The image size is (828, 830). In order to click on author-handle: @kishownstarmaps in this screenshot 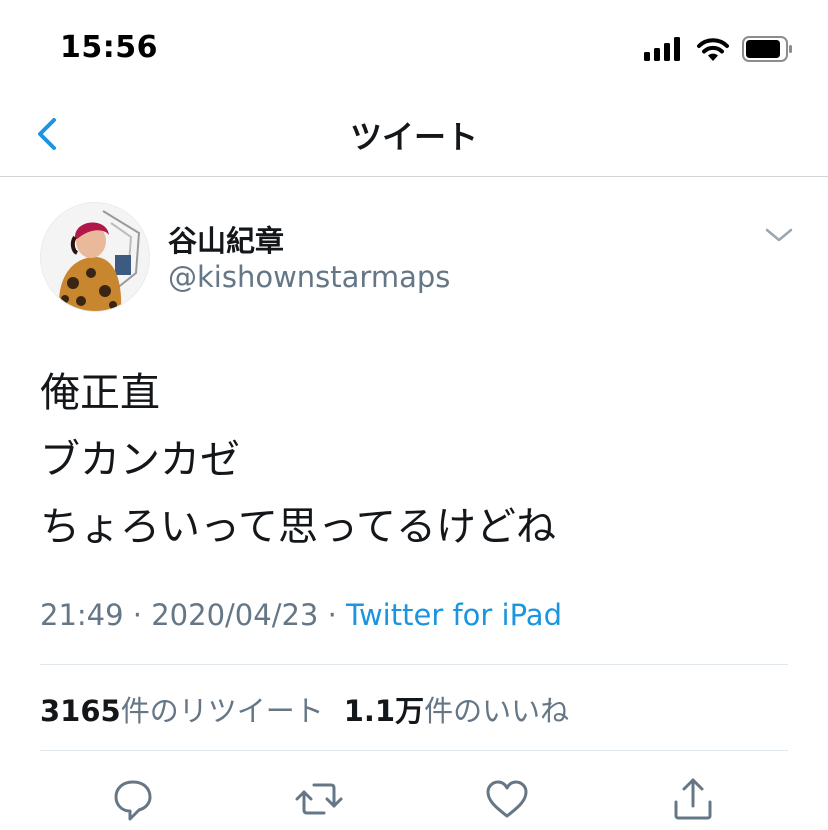, I will do `click(309, 277)`.